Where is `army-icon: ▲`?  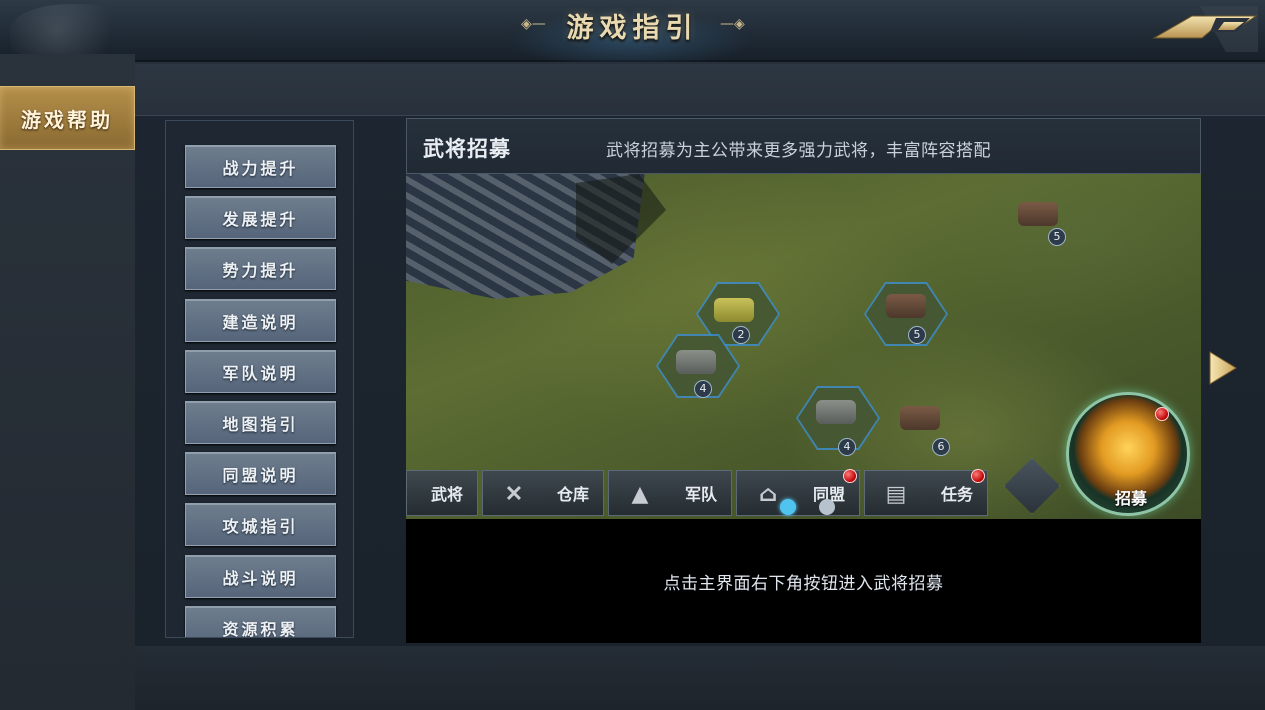 army-icon: ▲ is located at coordinates (640, 494).